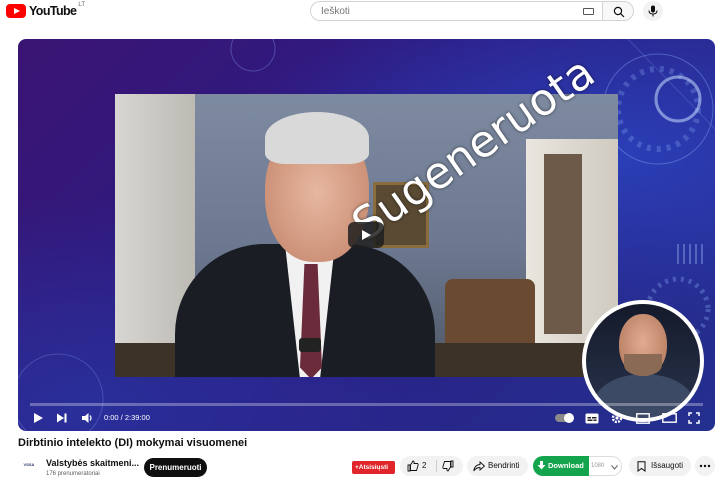 This screenshot has height=480, width=720. What do you see at coordinates (310, 345) in the screenshot?
I see `lapel-mic` at bounding box center [310, 345].